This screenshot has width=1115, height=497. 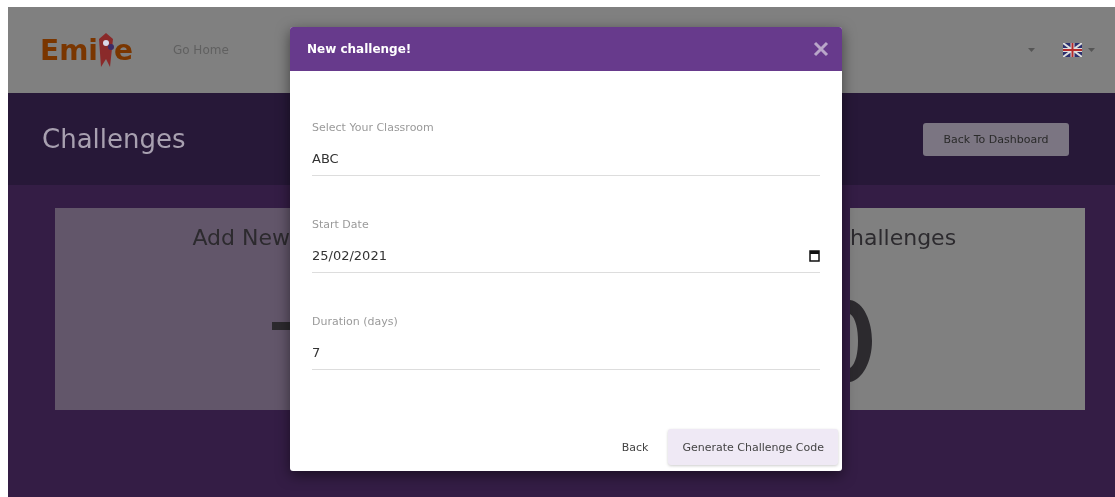 What do you see at coordinates (241, 237) in the screenshot?
I see `card-title: Add New` at bounding box center [241, 237].